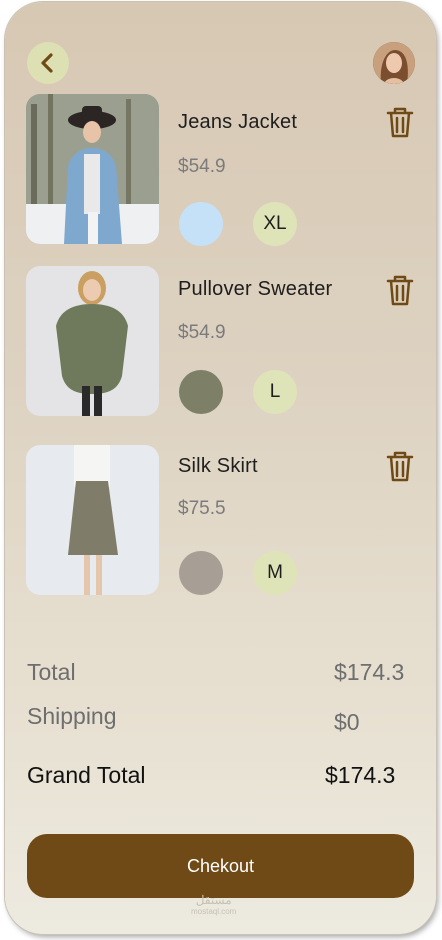 This screenshot has width=442, height=940. I want to click on avatar, so click(394, 63).